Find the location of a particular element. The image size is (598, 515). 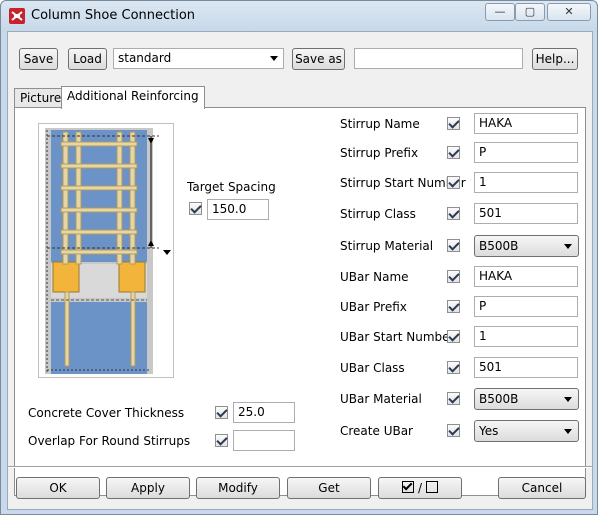

create-ubar-value: Yes is located at coordinates (489, 431).